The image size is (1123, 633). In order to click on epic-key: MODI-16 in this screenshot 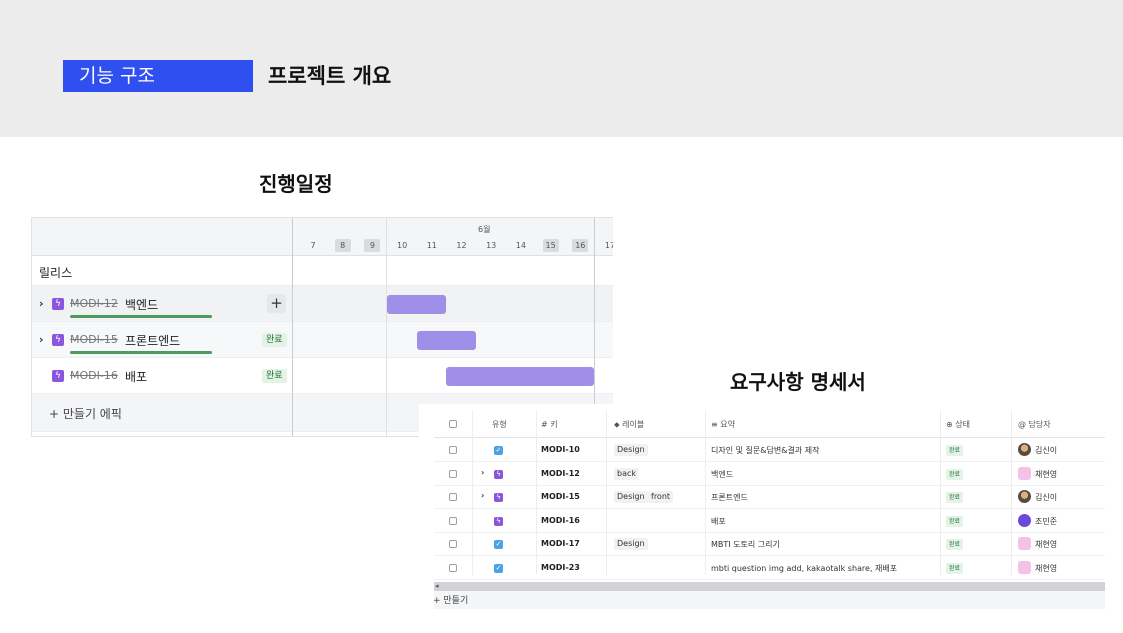, I will do `click(94, 375)`.